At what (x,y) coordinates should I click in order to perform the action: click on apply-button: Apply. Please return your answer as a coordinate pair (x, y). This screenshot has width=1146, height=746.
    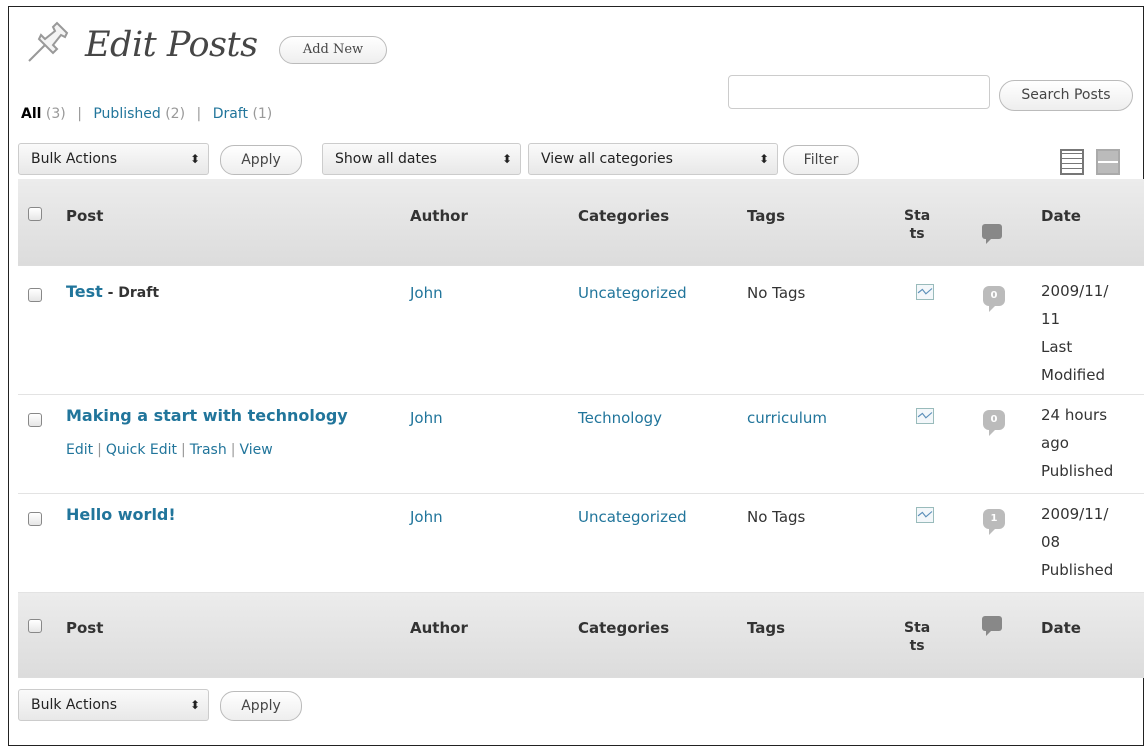
    Looking at the image, I should click on (261, 160).